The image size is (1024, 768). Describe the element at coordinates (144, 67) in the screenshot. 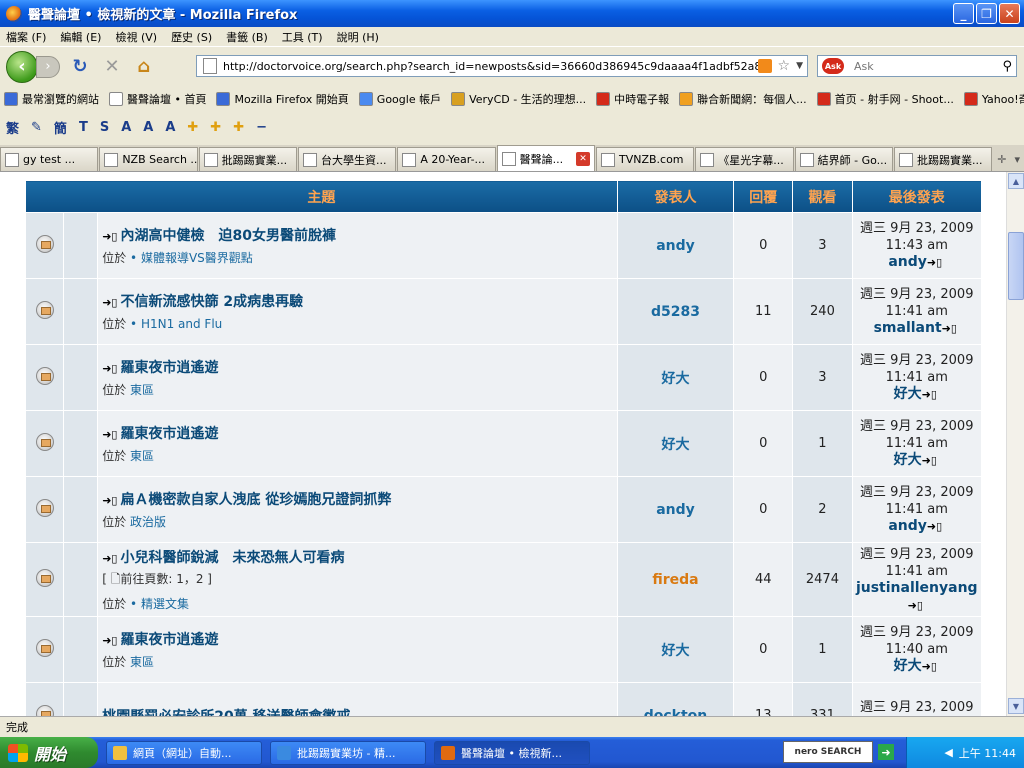

I see `home-icon: ⌂` at that location.